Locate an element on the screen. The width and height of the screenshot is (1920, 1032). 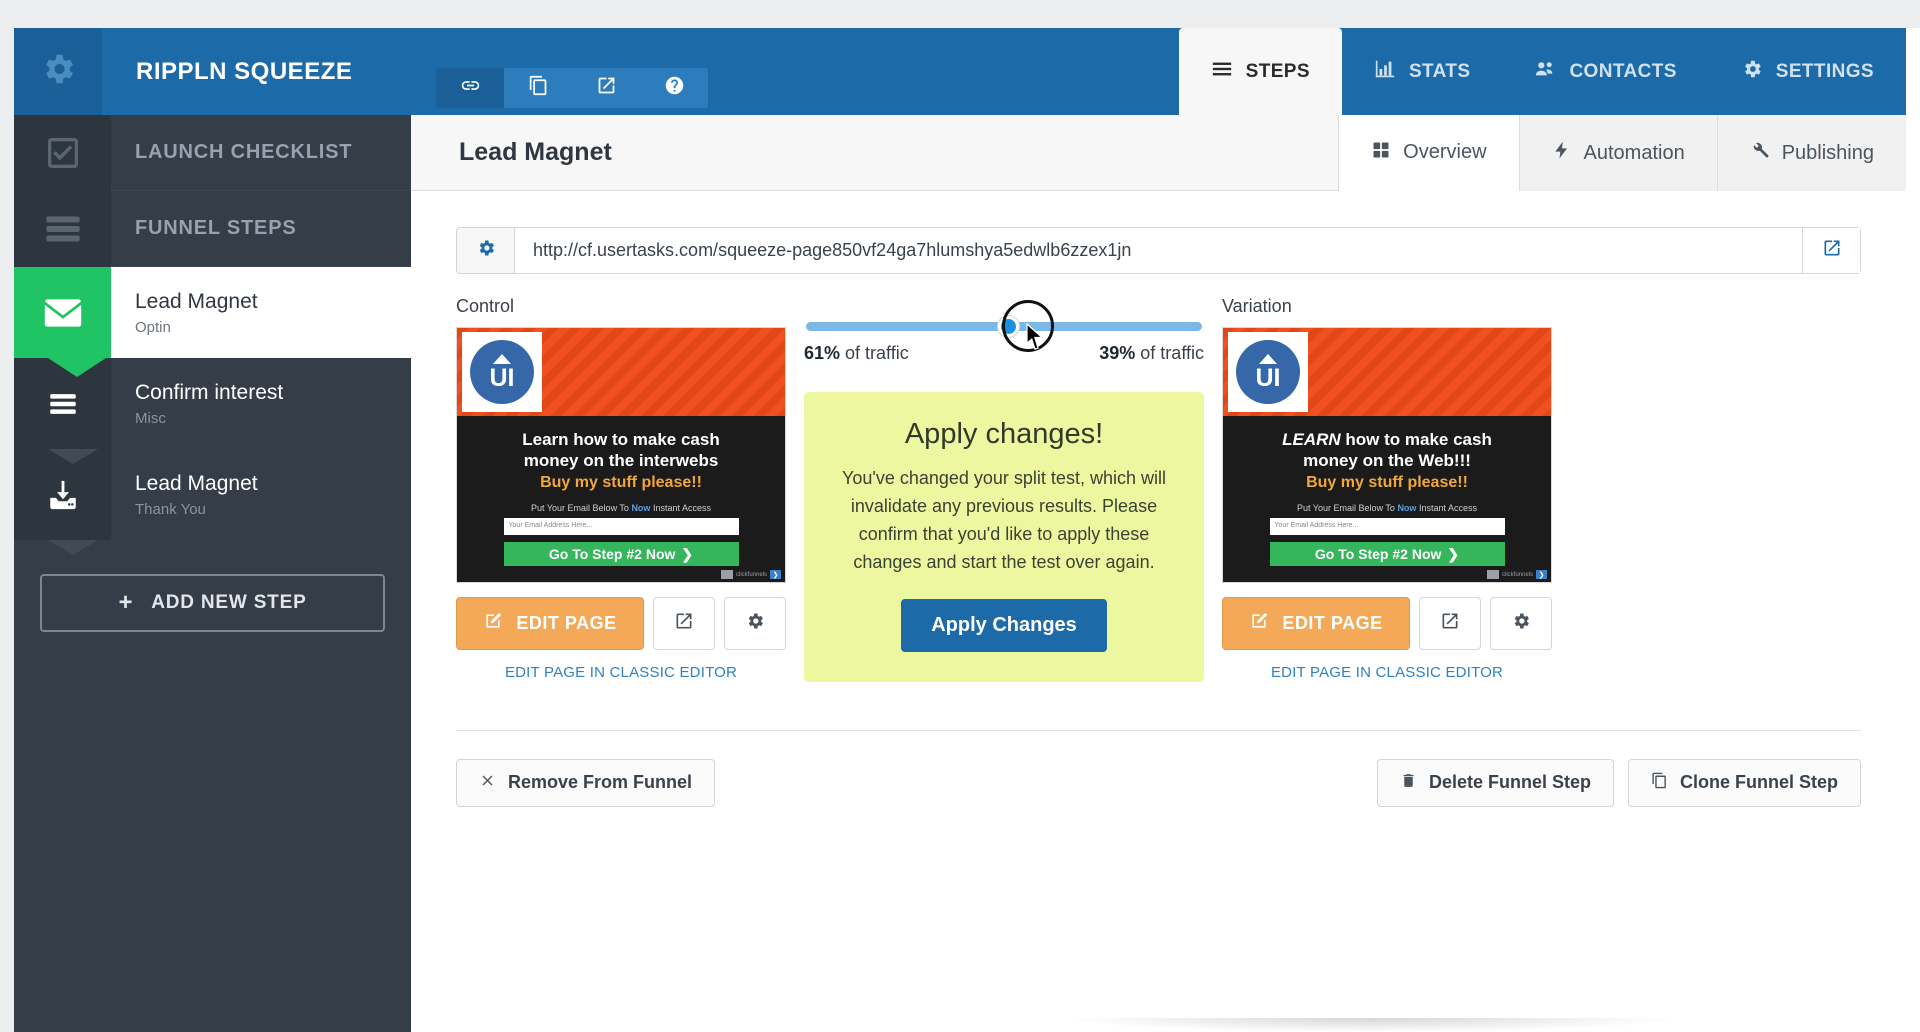
variation-percent-suffix: of traffic is located at coordinates (1169, 353).